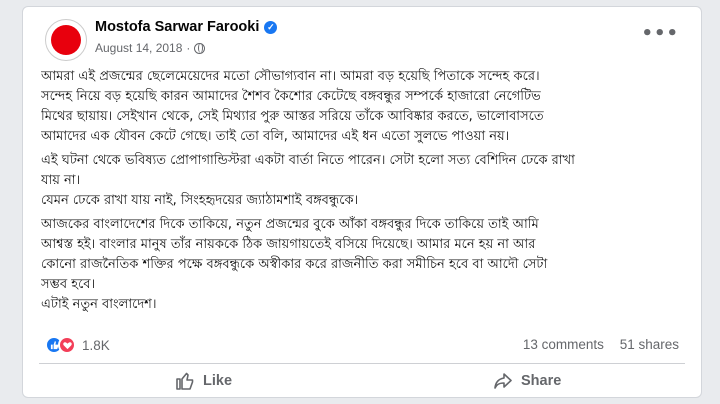 Image resolution: width=720 pixels, height=404 pixels. What do you see at coordinates (649, 344) in the screenshot?
I see `shares-count: 51 shares` at bounding box center [649, 344].